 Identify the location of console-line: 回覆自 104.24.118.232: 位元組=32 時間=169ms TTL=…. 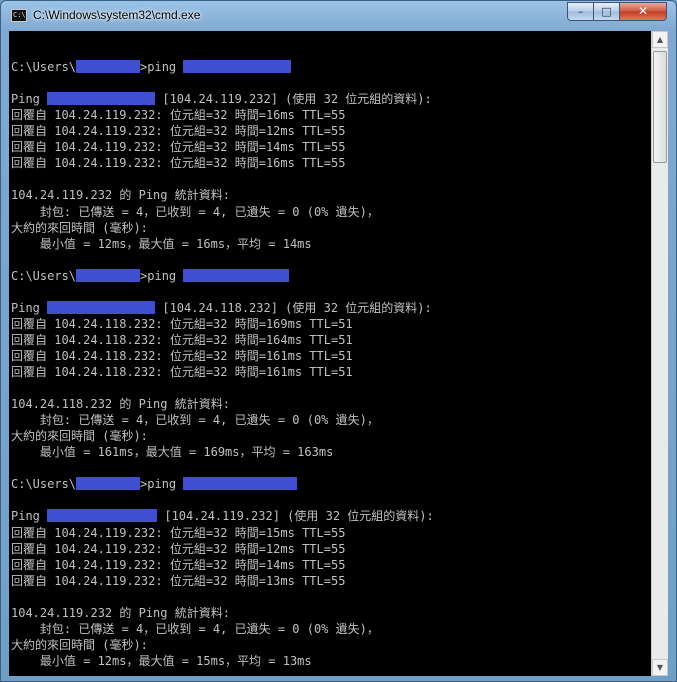
(182, 323).